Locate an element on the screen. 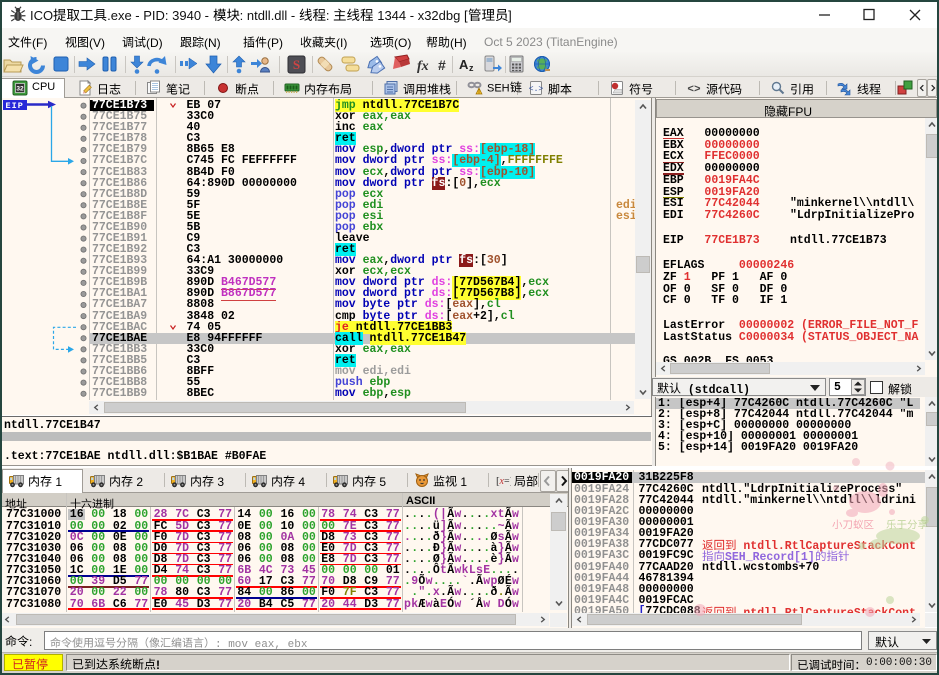  svg-text: fx is located at coordinates (423, 66).